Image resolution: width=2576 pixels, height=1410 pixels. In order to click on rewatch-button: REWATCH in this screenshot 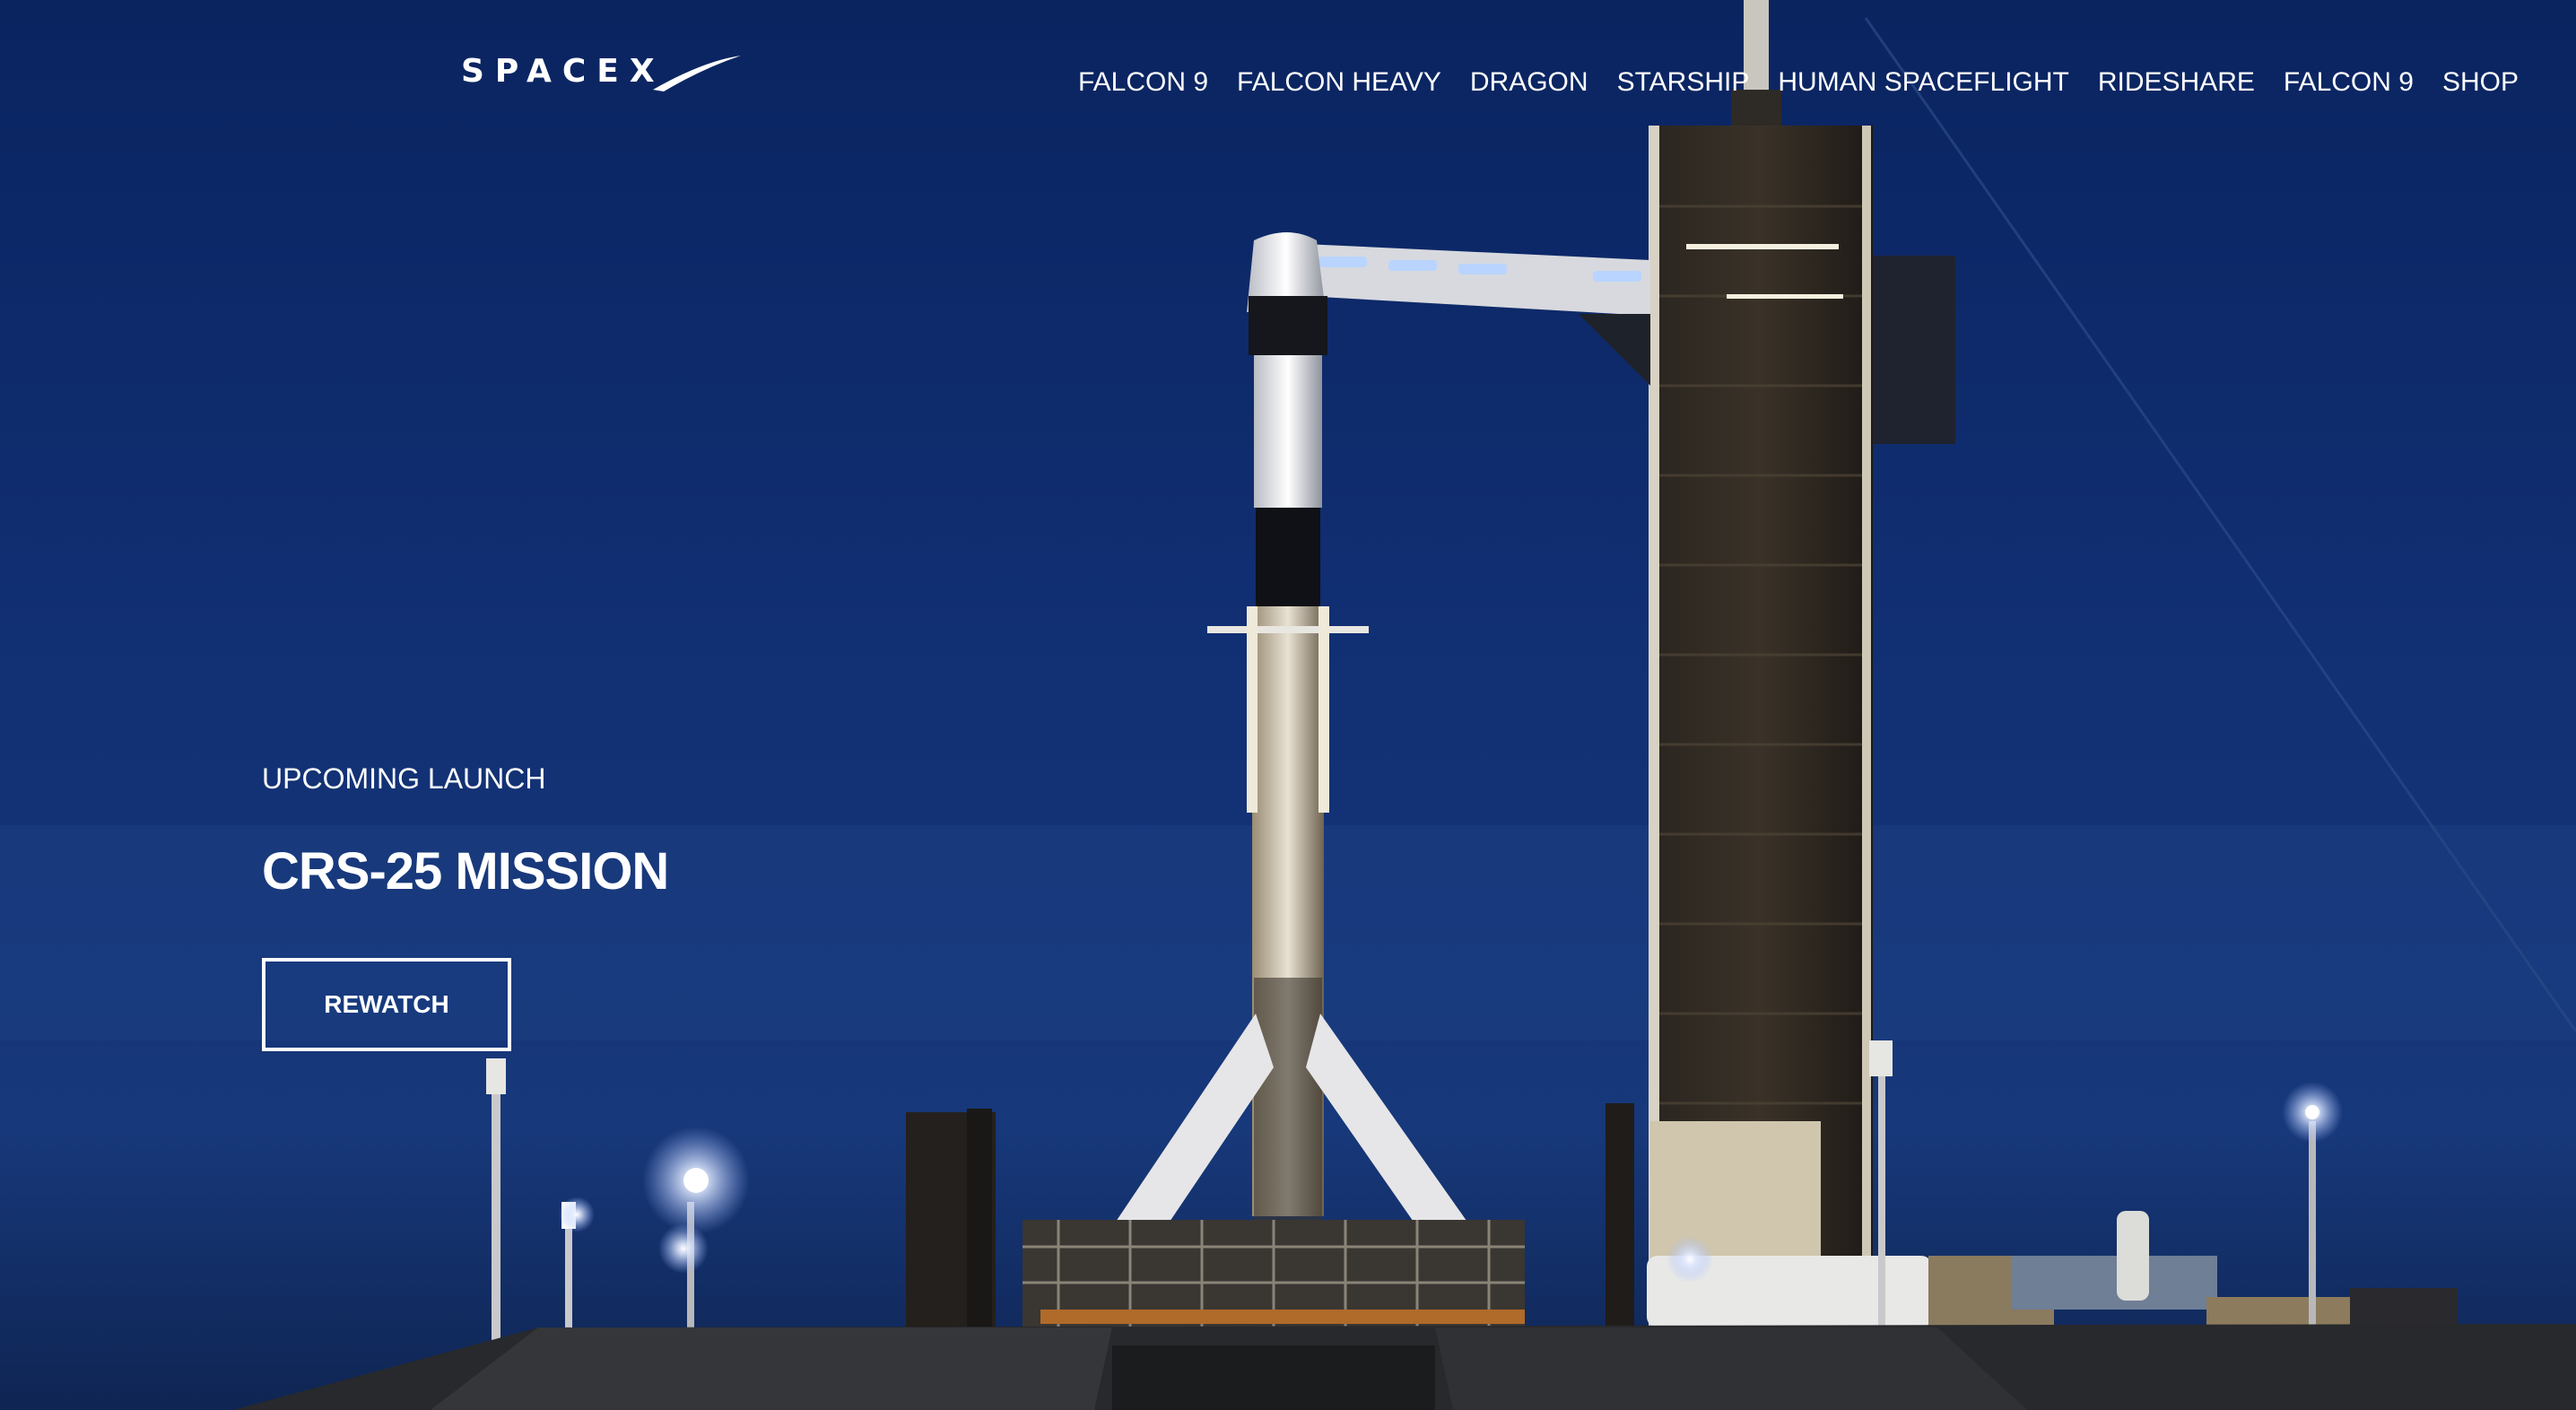, I will do `click(386, 1004)`.